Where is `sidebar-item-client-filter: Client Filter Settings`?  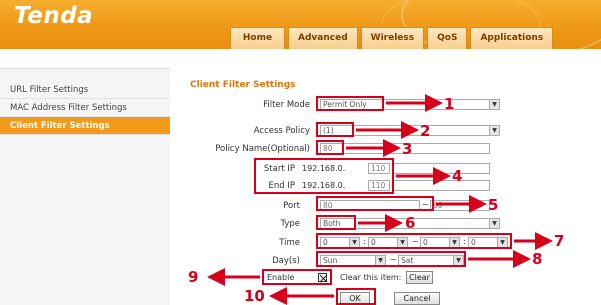 sidebar-item-client-filter: Client Filter Settings is located at coordinates (85, 126).